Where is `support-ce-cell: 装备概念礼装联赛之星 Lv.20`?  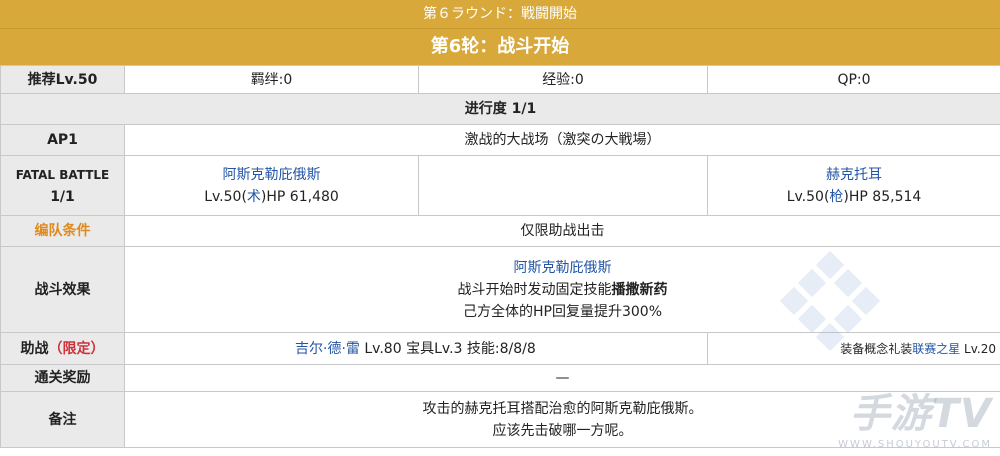 support-ce-cell: 装备概念礼装联赛之星 Lv.20 is located at coordinates (853, 348).